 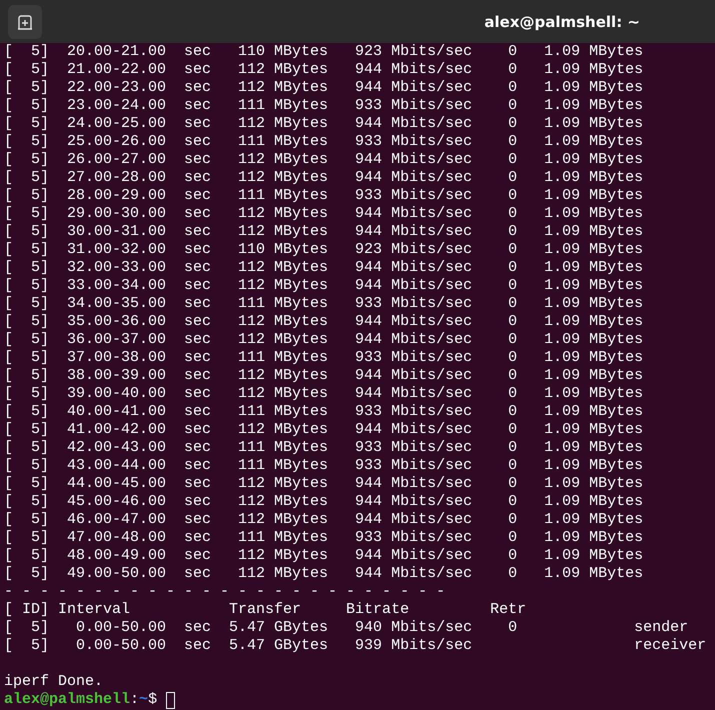 I want to click on output-line: [ 5] 32.00-33.00 sec 112 MBytes 944 Mbits/sec 0 1.09 MBytes, so click(x=324, y=268).